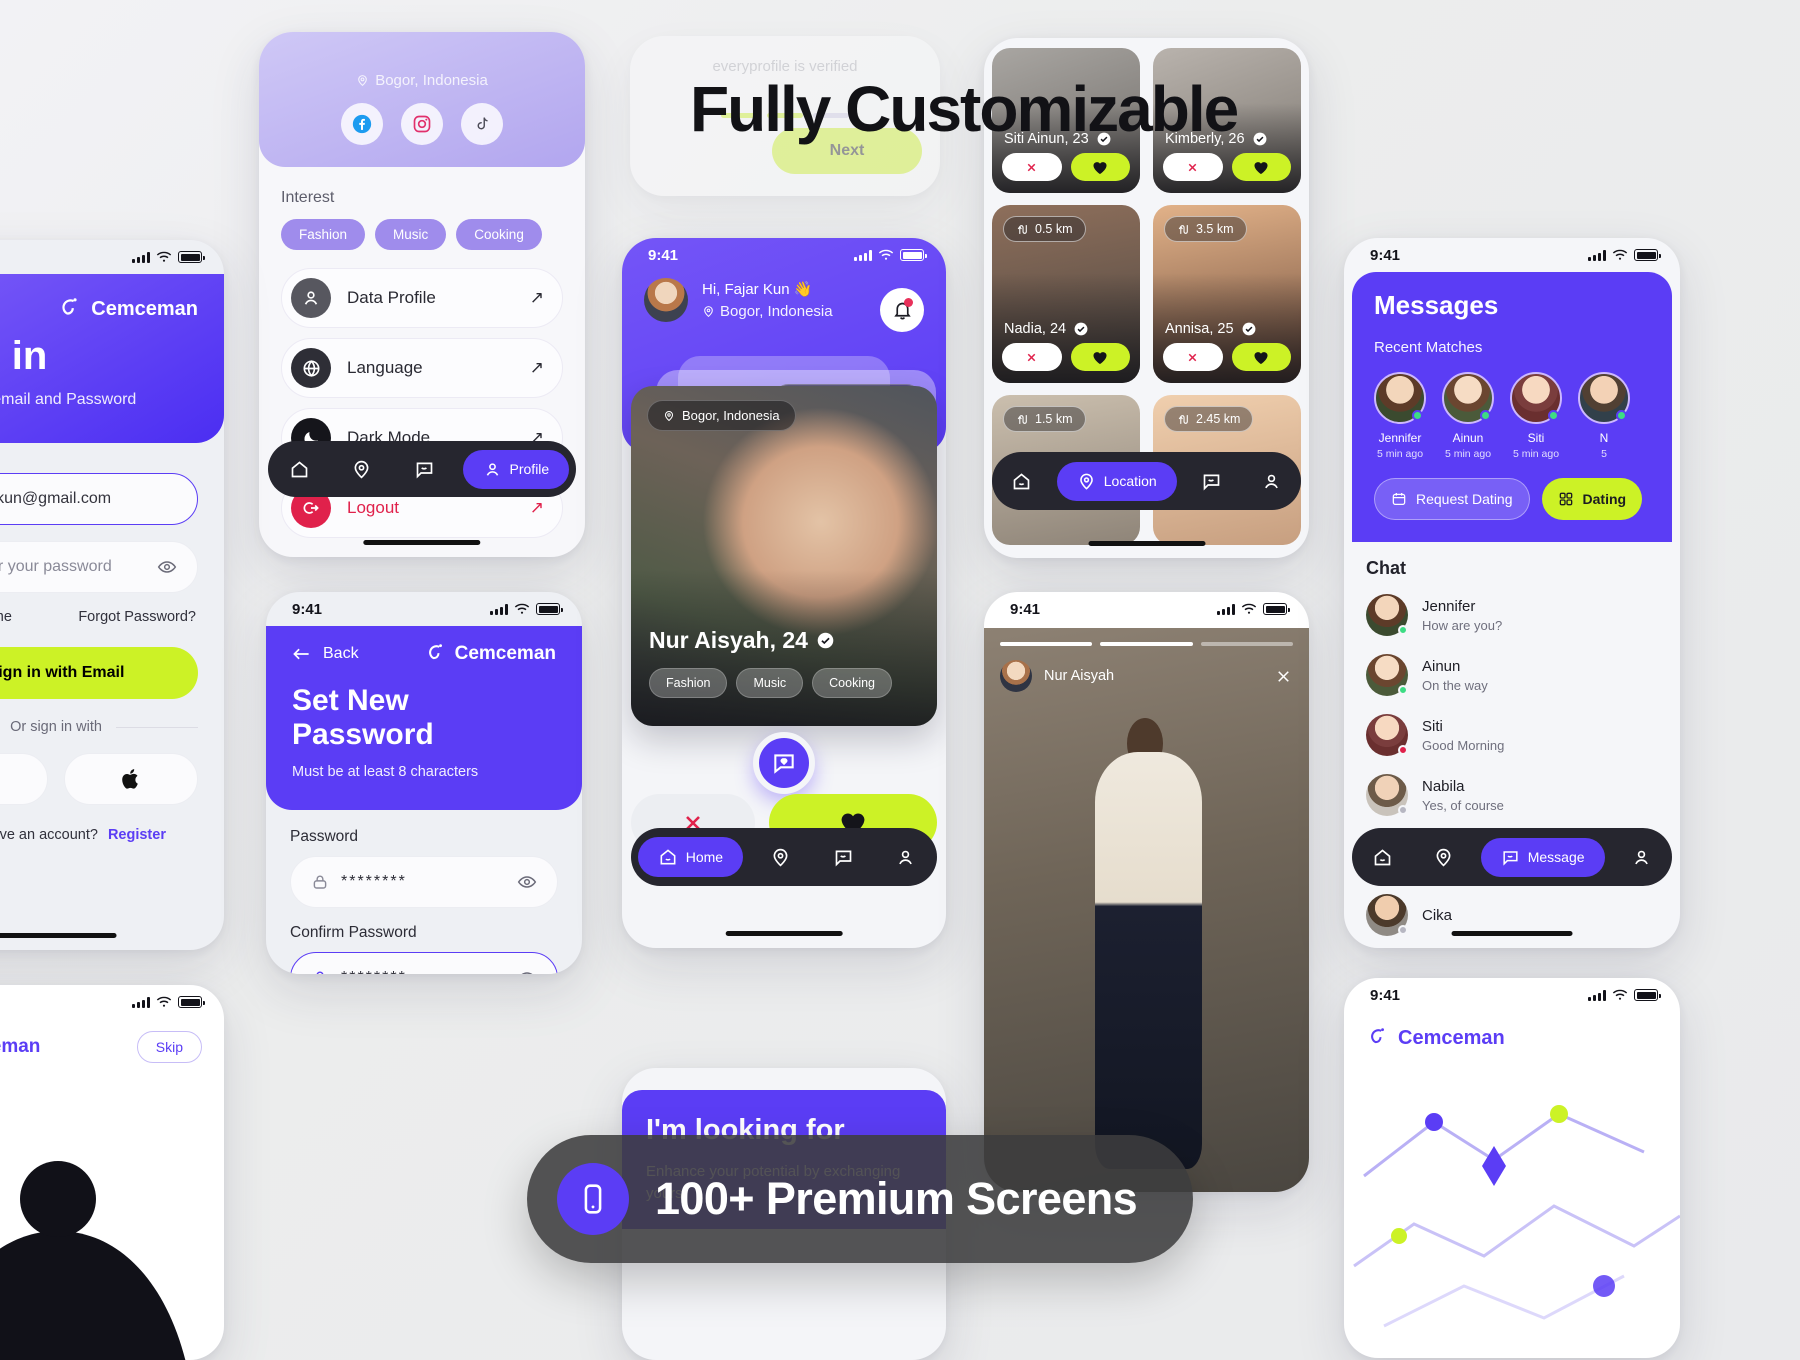  Describe the element at coordinates (1035, 329) in the screenshot. I see `card-name-text: Nadia, 24` at that location.